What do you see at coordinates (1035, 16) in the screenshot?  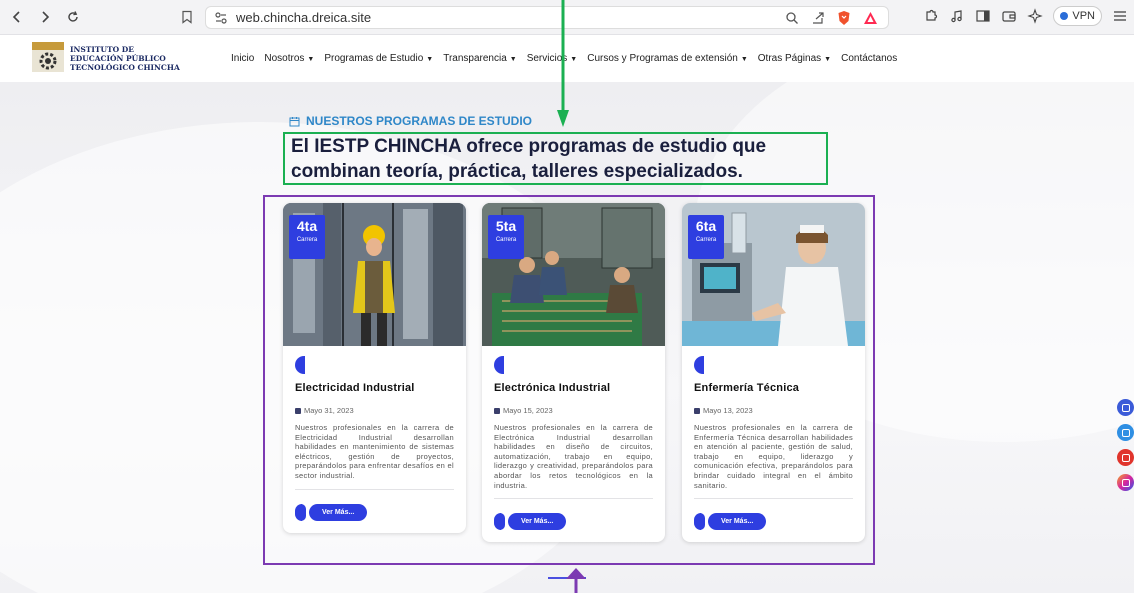 I see `leo-ai-icon` at bounding box center [1035, 16].